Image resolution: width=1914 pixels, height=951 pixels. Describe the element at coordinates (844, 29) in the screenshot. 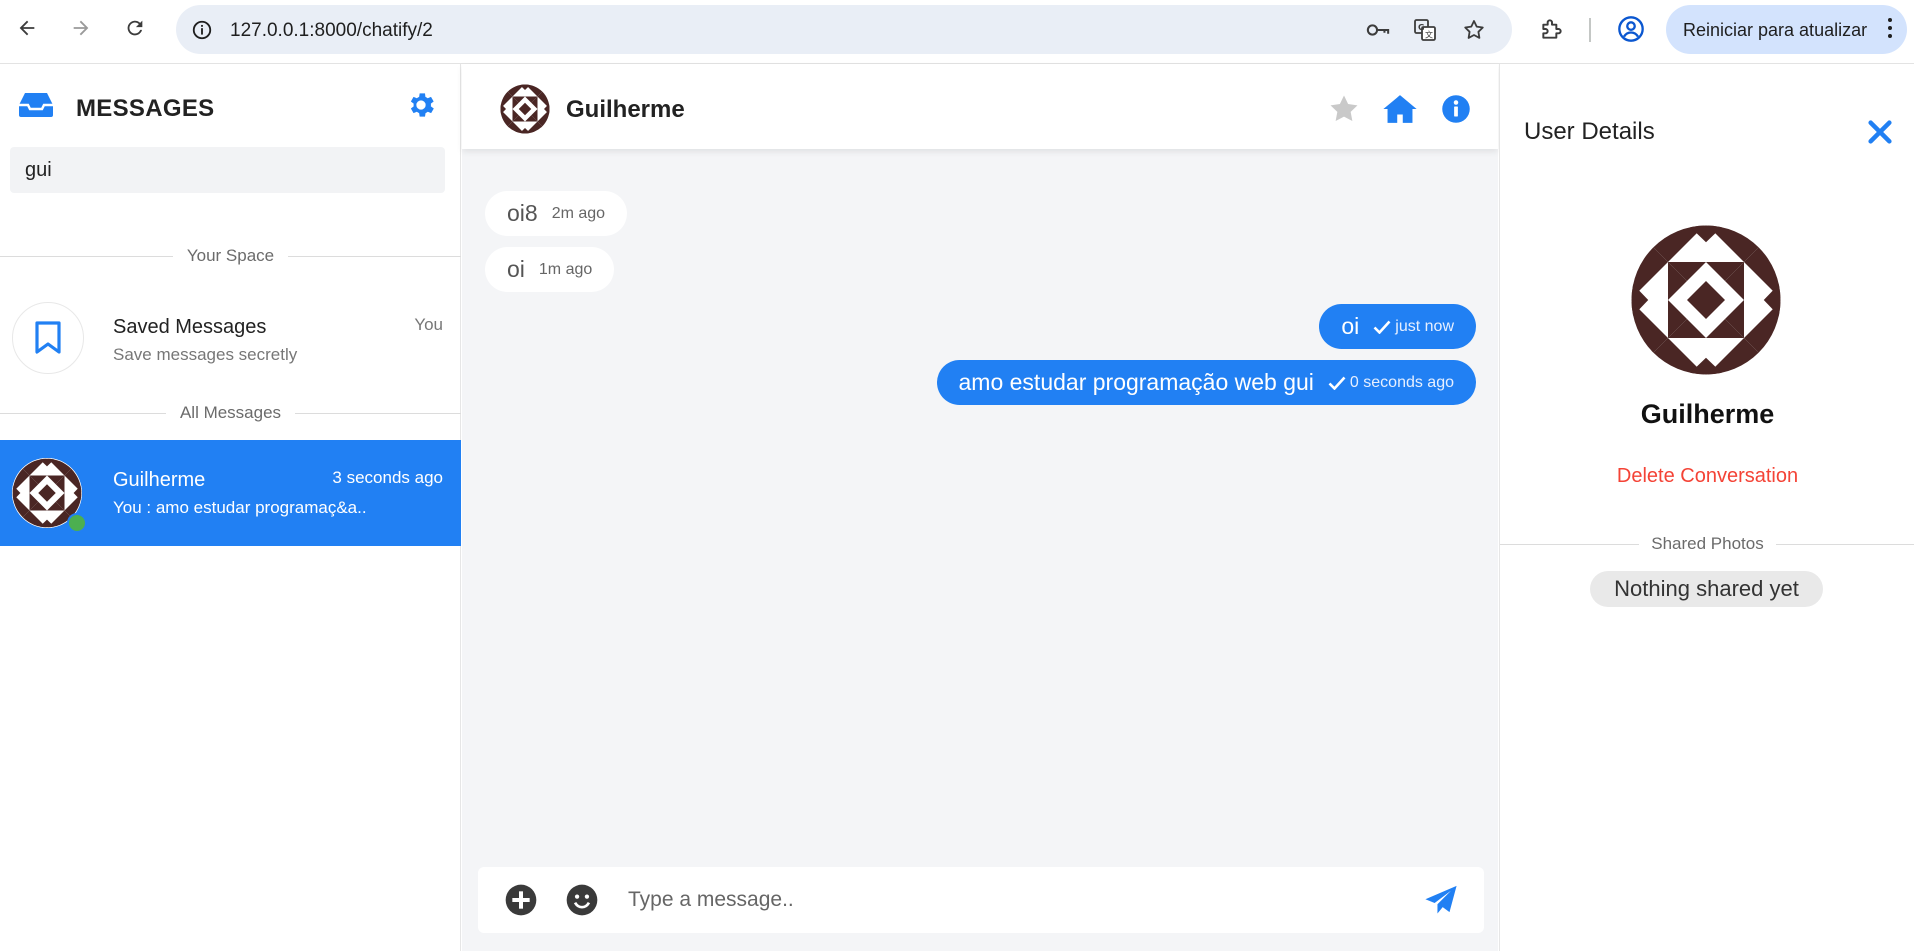

I see `address-bar: 127.0.0.1:8000/chatify/2 G文` at that location.